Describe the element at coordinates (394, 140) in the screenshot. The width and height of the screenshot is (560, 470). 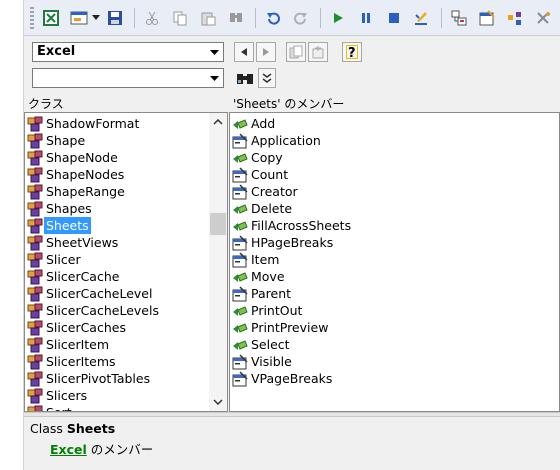
I see `member-list-item: Application` at that location.